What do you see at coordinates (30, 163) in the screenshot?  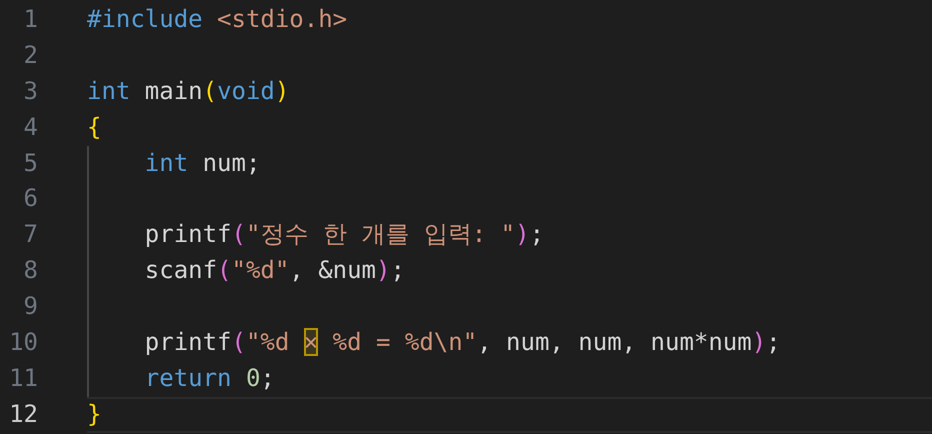 I see `line-number: 5` at bounding box center [30, 163].